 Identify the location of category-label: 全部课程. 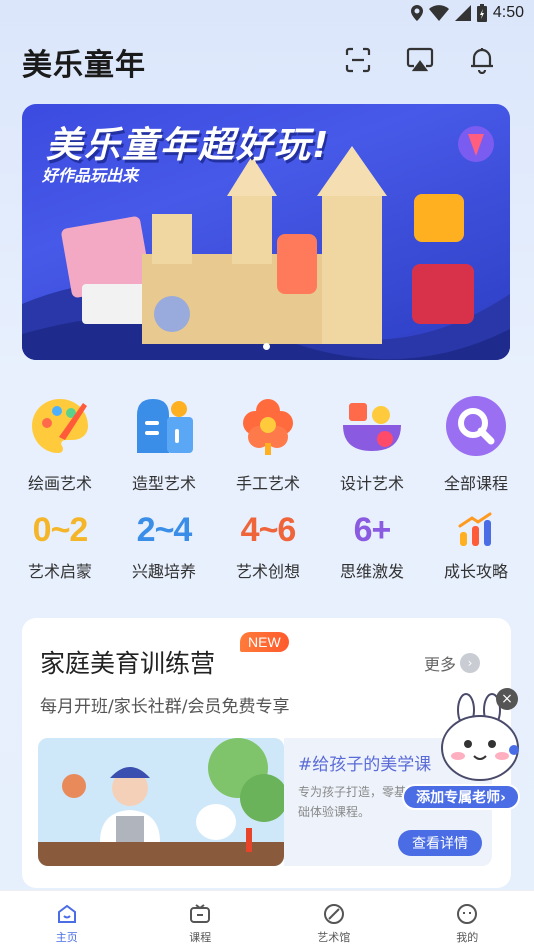
(475, 483).